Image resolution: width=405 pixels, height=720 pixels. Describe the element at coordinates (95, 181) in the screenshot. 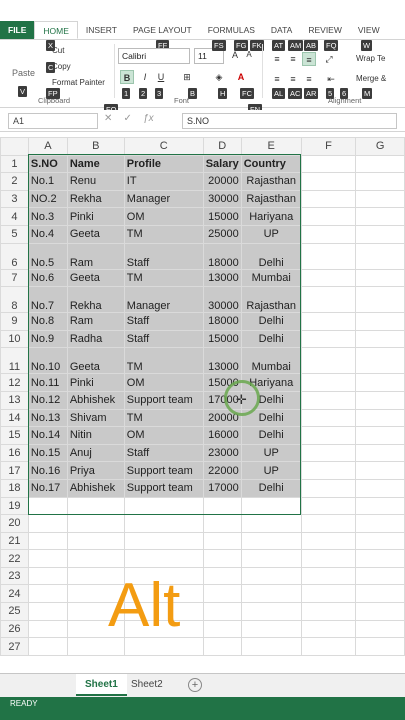

I see `cell: Renu` at that location.